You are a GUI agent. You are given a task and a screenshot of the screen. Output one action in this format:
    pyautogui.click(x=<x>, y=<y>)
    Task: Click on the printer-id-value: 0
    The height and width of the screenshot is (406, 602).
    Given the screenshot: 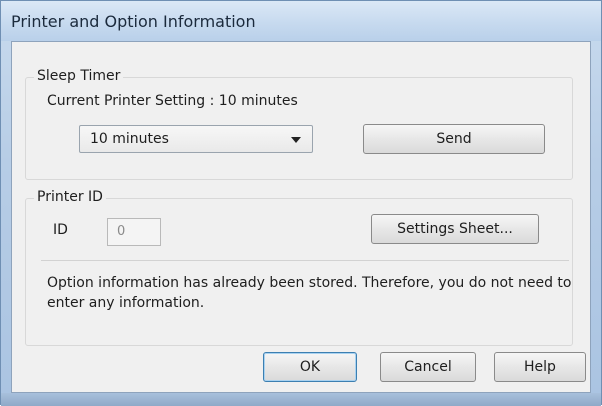 What is the action you would take?
    pyautogui.click(x=121, y=231)
    